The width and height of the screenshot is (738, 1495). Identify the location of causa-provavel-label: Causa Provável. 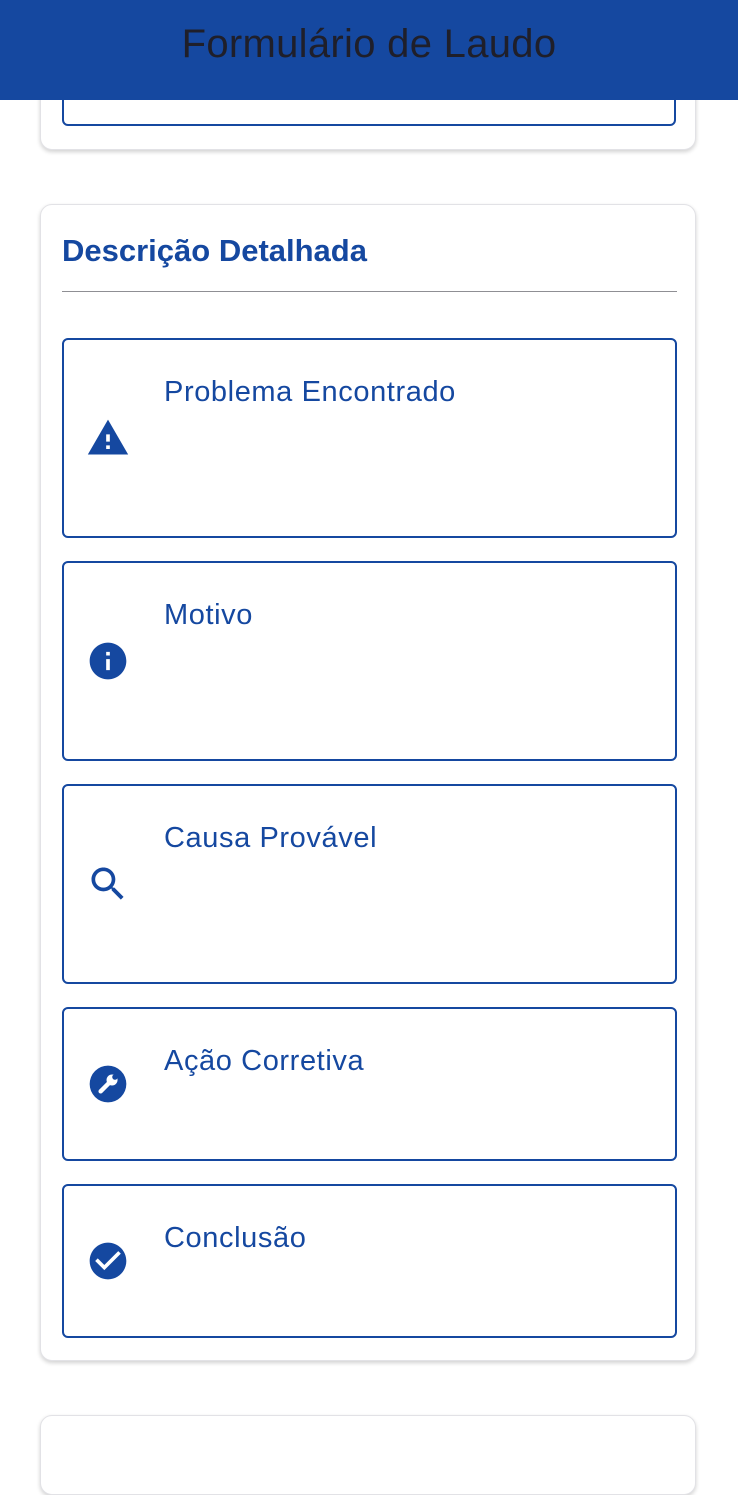
(271, 838).